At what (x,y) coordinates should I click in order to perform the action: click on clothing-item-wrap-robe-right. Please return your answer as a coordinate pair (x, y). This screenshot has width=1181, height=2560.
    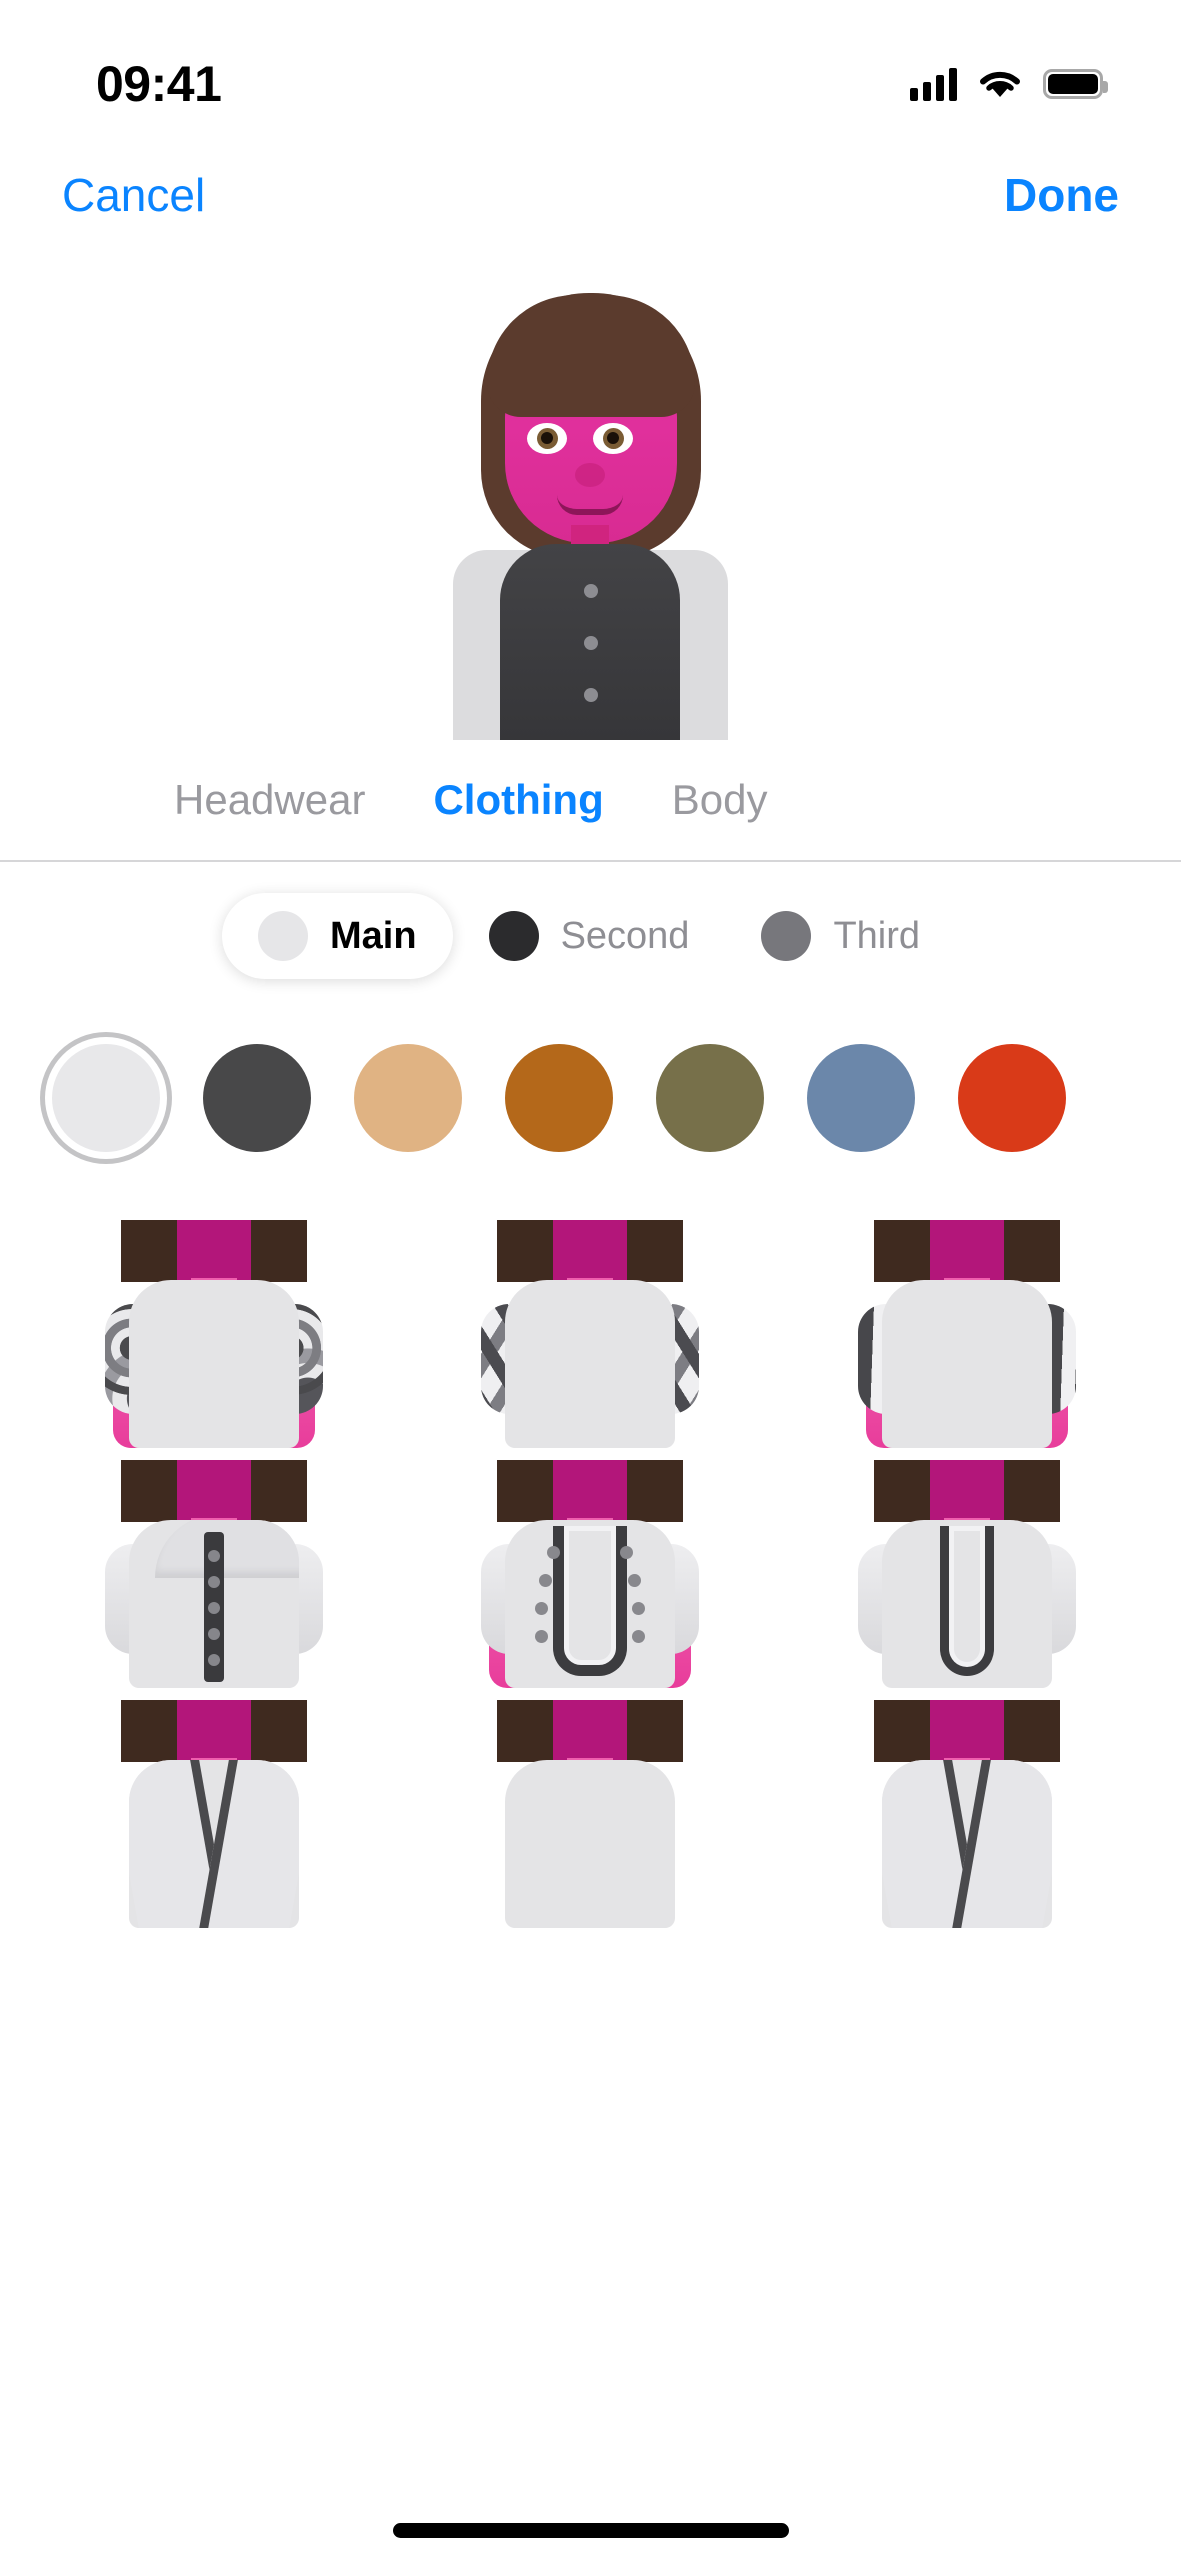
    Looking at the image, I should click on (967, 1808).